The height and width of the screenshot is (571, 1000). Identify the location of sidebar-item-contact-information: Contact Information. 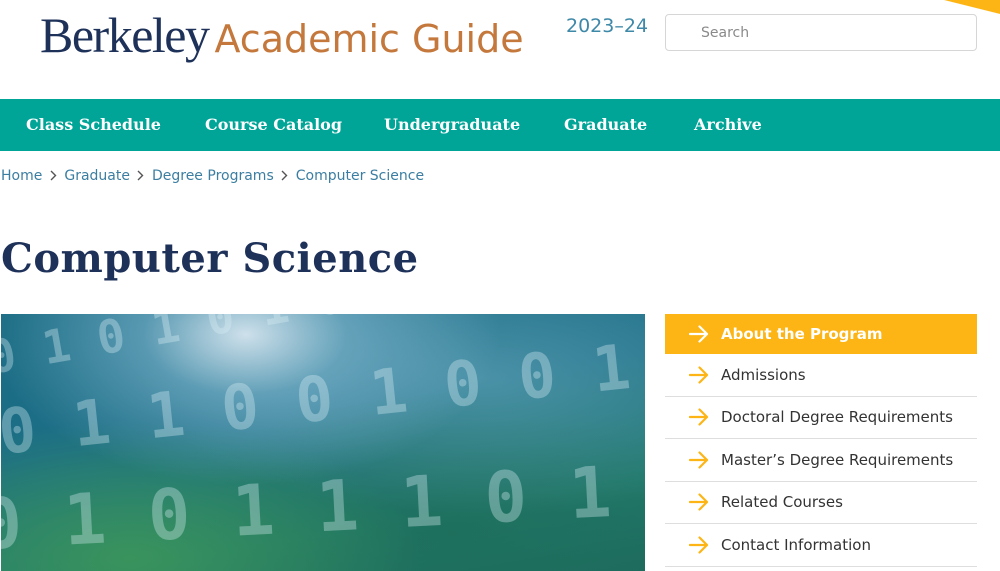
(821, 545).